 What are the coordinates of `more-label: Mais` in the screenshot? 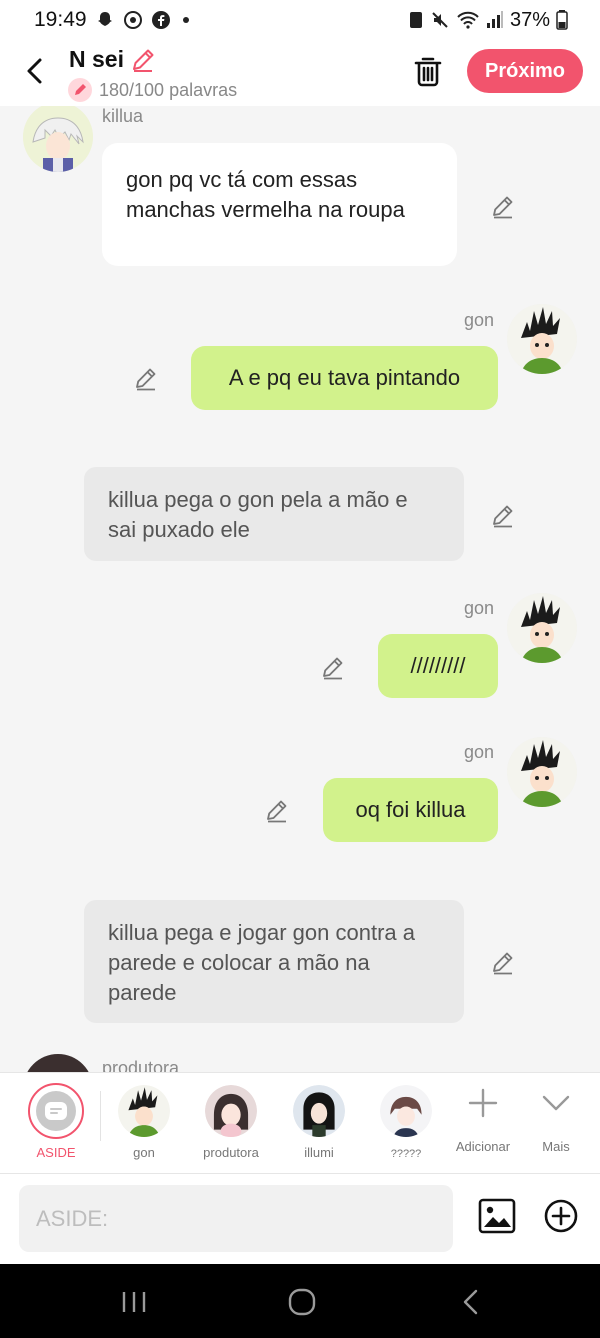 It's located at (556, 1146).